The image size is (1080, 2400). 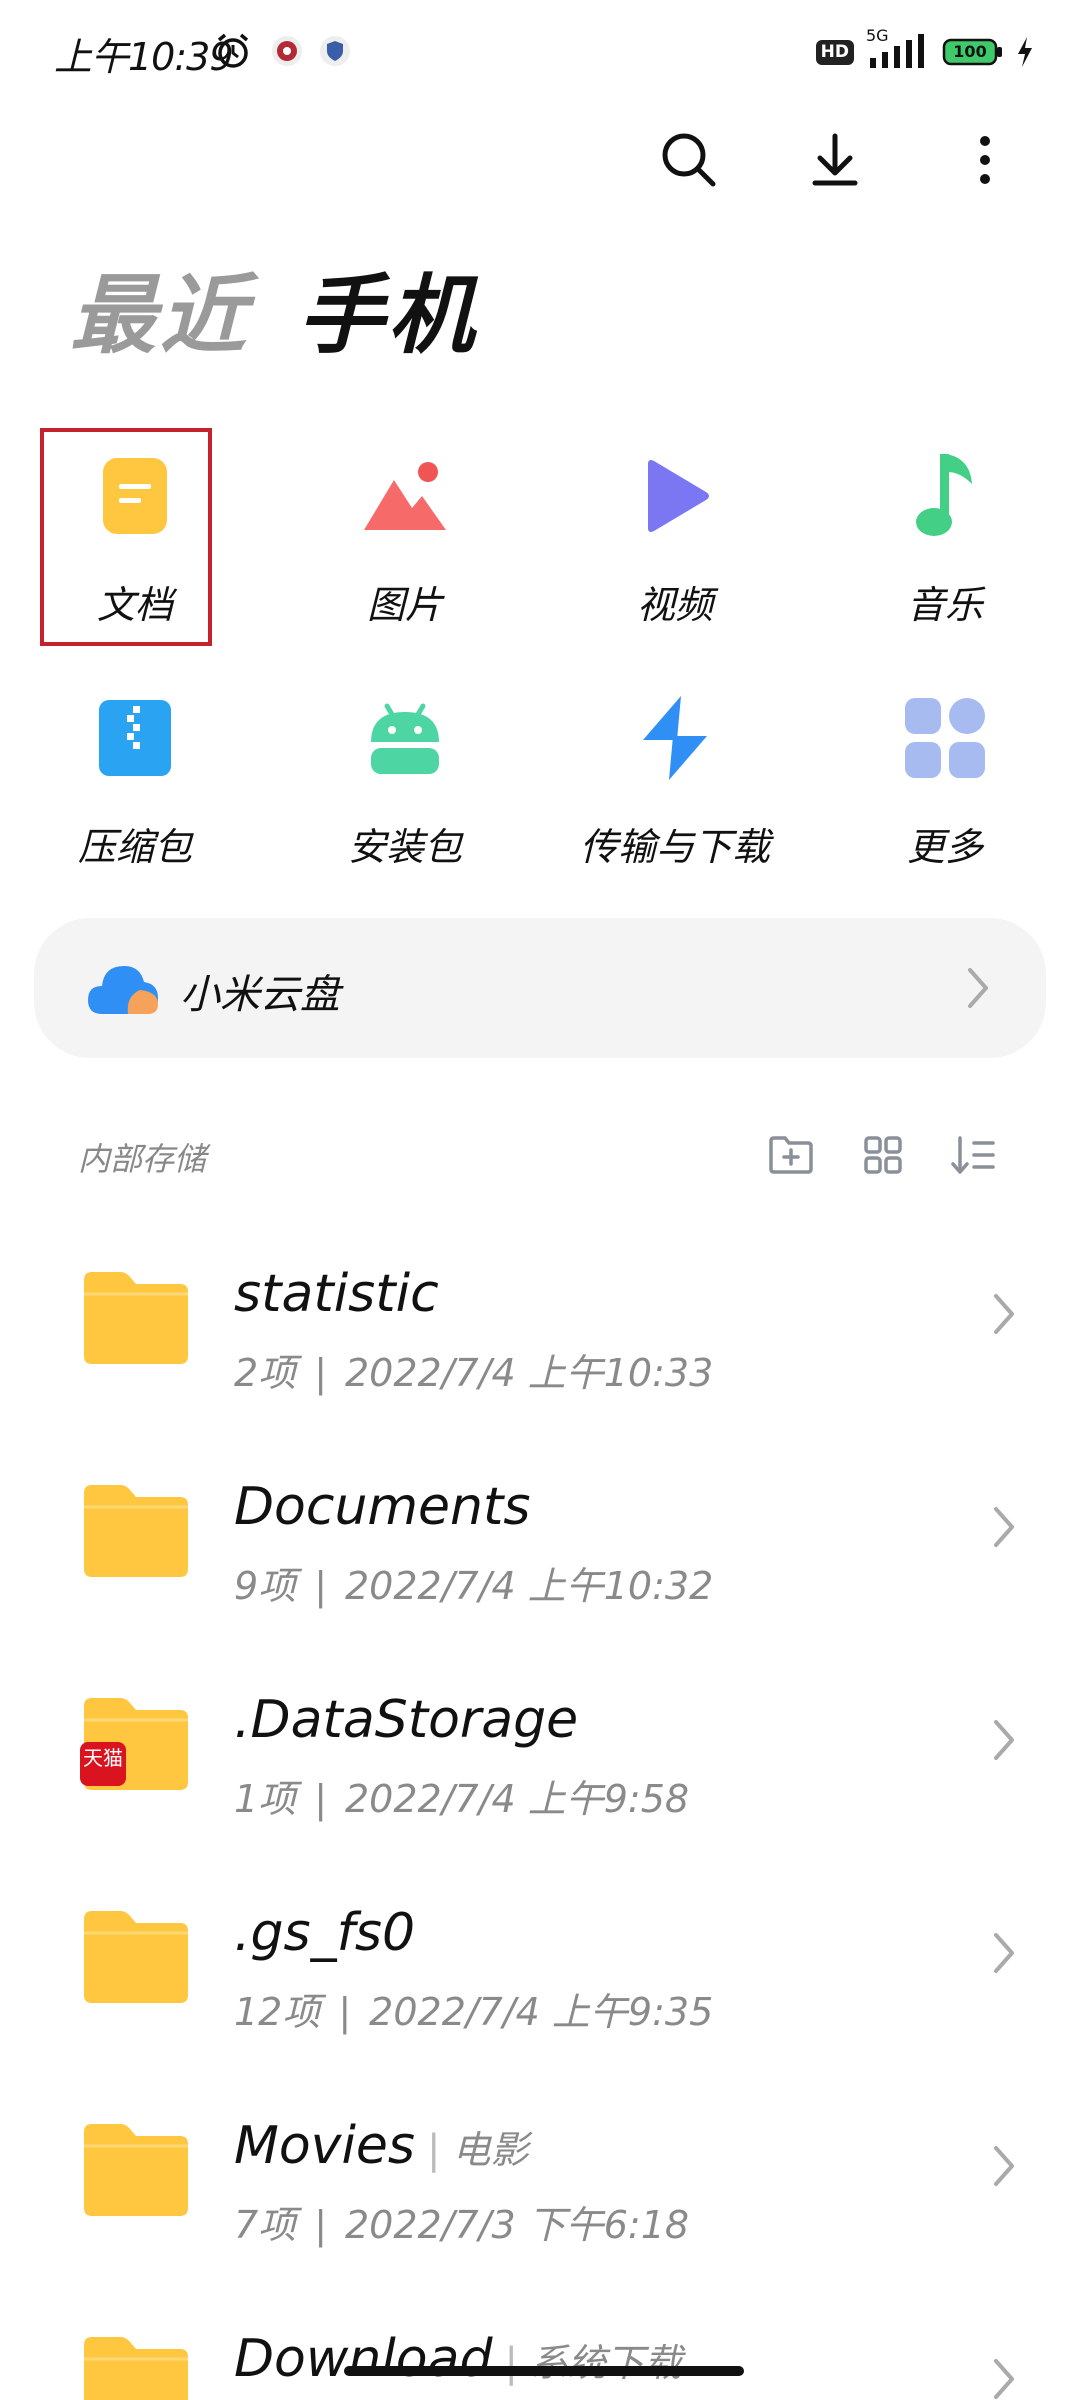 What do you see at coordinates (335, 51) in the screenshot?
I see `shield-notification-icon` at bounding box center [335, 51].